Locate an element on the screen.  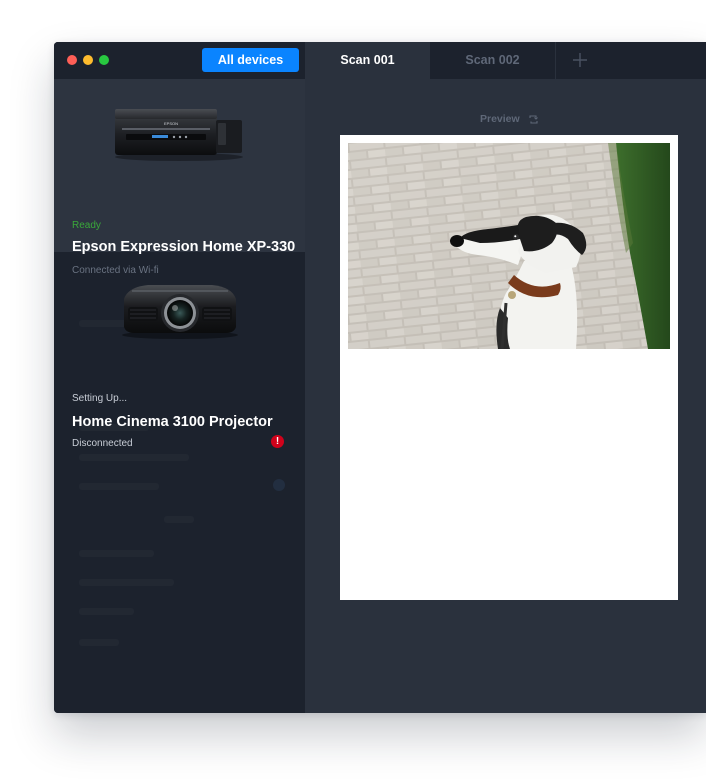
refresh-icon is located at coordinates (533, 119).